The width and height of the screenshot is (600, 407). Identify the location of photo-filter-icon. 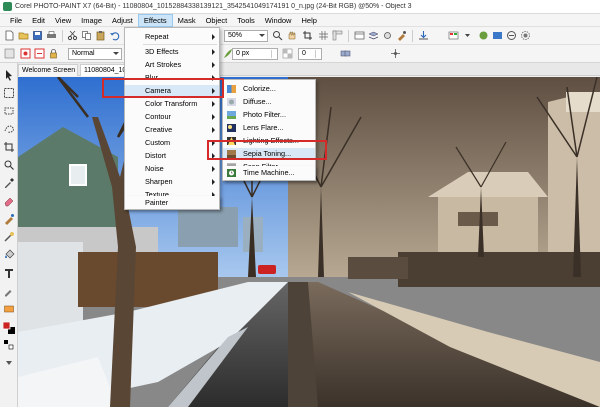
(231, 115).